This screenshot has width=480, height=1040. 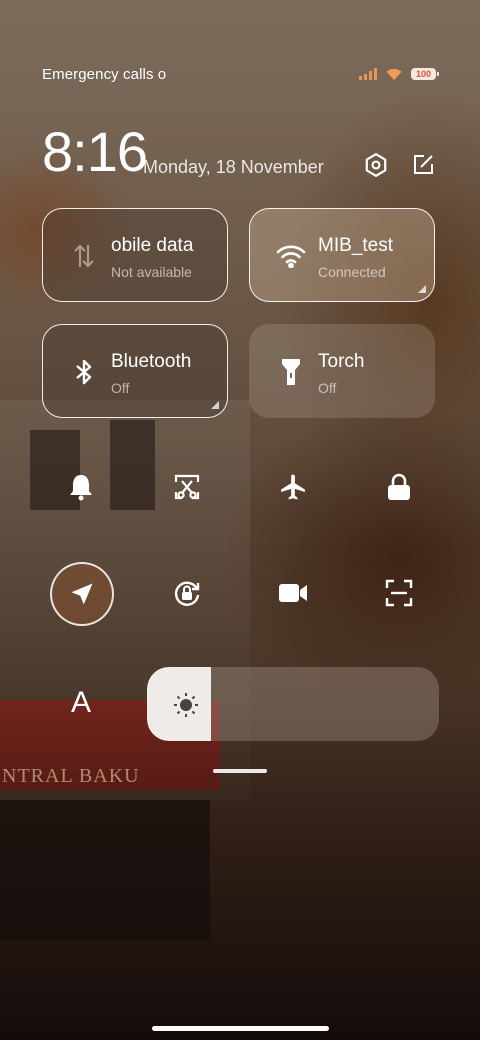 I want to click on location-icon, so click(x=82, y=594).